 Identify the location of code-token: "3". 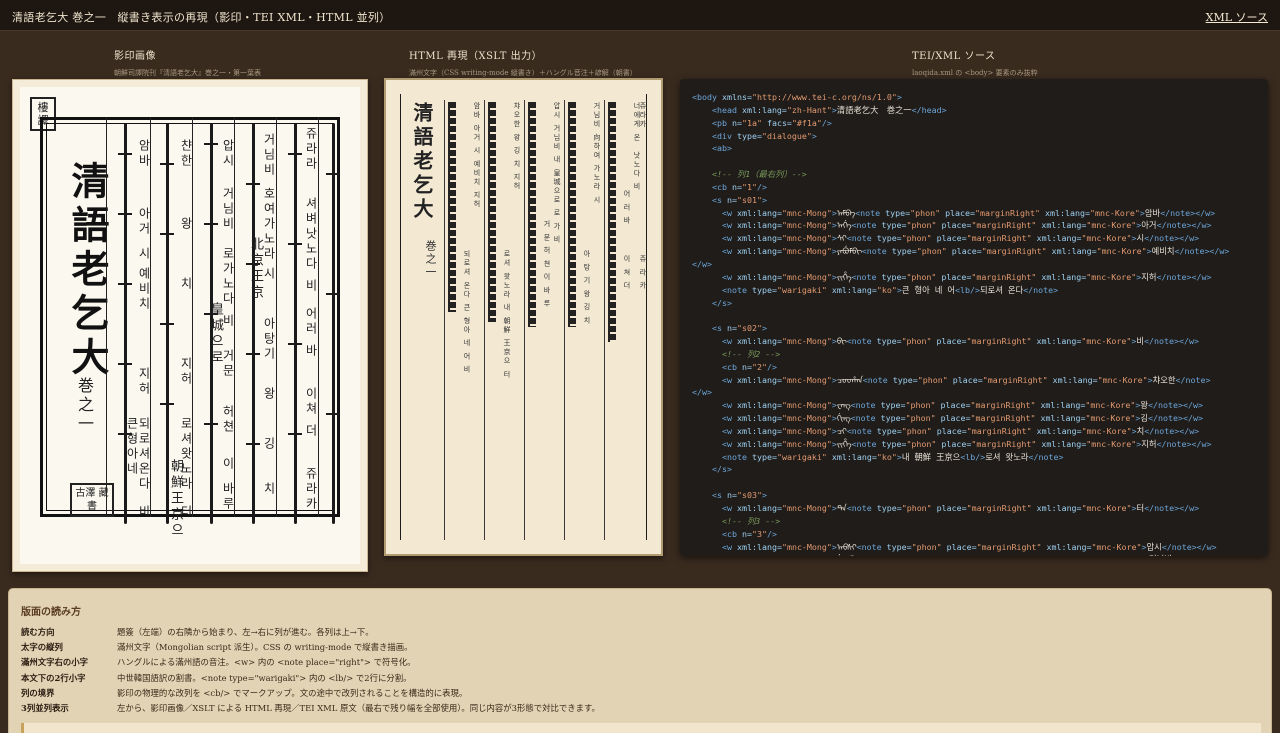
(759, 533).